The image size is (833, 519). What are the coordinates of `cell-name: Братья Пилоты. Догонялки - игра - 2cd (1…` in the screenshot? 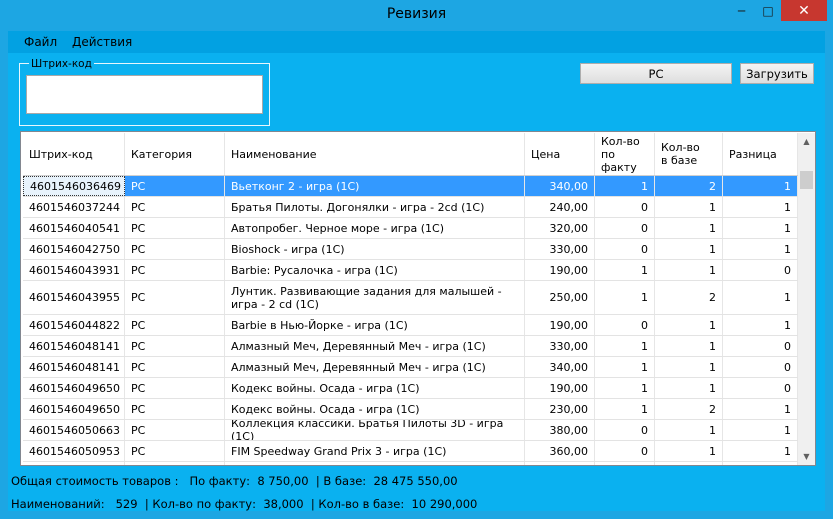 It's located at (375, 207).